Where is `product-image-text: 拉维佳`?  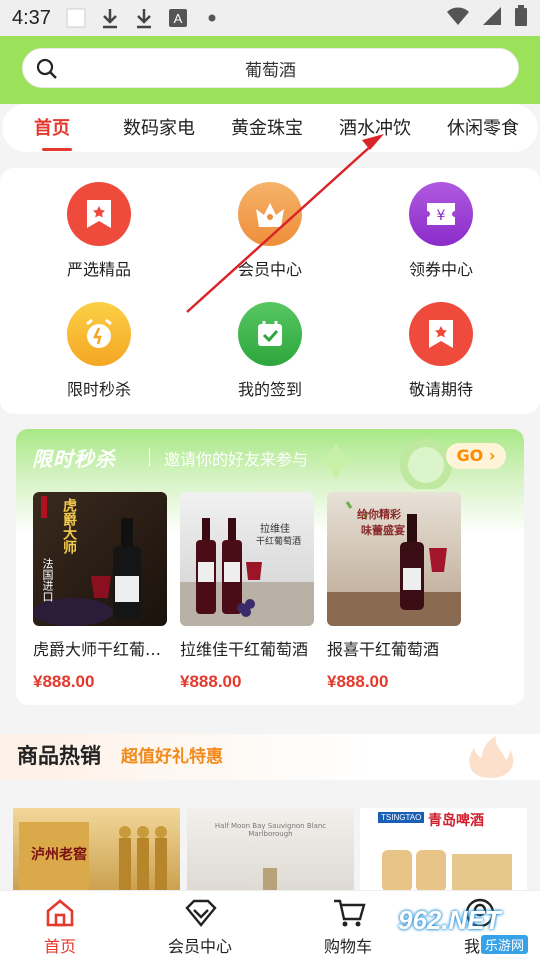 product-image-text: 拉维佳 is located at coordinates (275, 529).